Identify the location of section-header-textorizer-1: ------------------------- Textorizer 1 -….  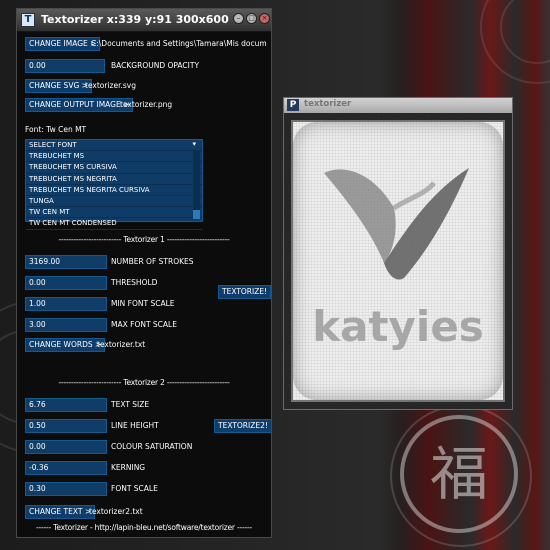
(144, 239).